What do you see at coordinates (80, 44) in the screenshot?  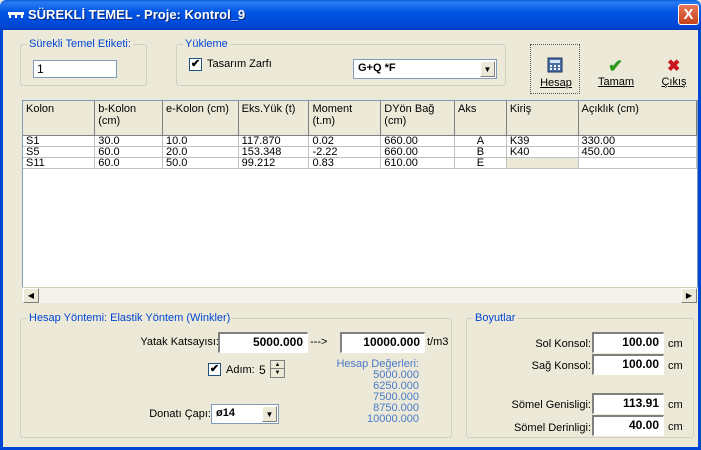 I see `label-group-title: Sürekli Temel Etiketi:` at bounding box center [80, 44].